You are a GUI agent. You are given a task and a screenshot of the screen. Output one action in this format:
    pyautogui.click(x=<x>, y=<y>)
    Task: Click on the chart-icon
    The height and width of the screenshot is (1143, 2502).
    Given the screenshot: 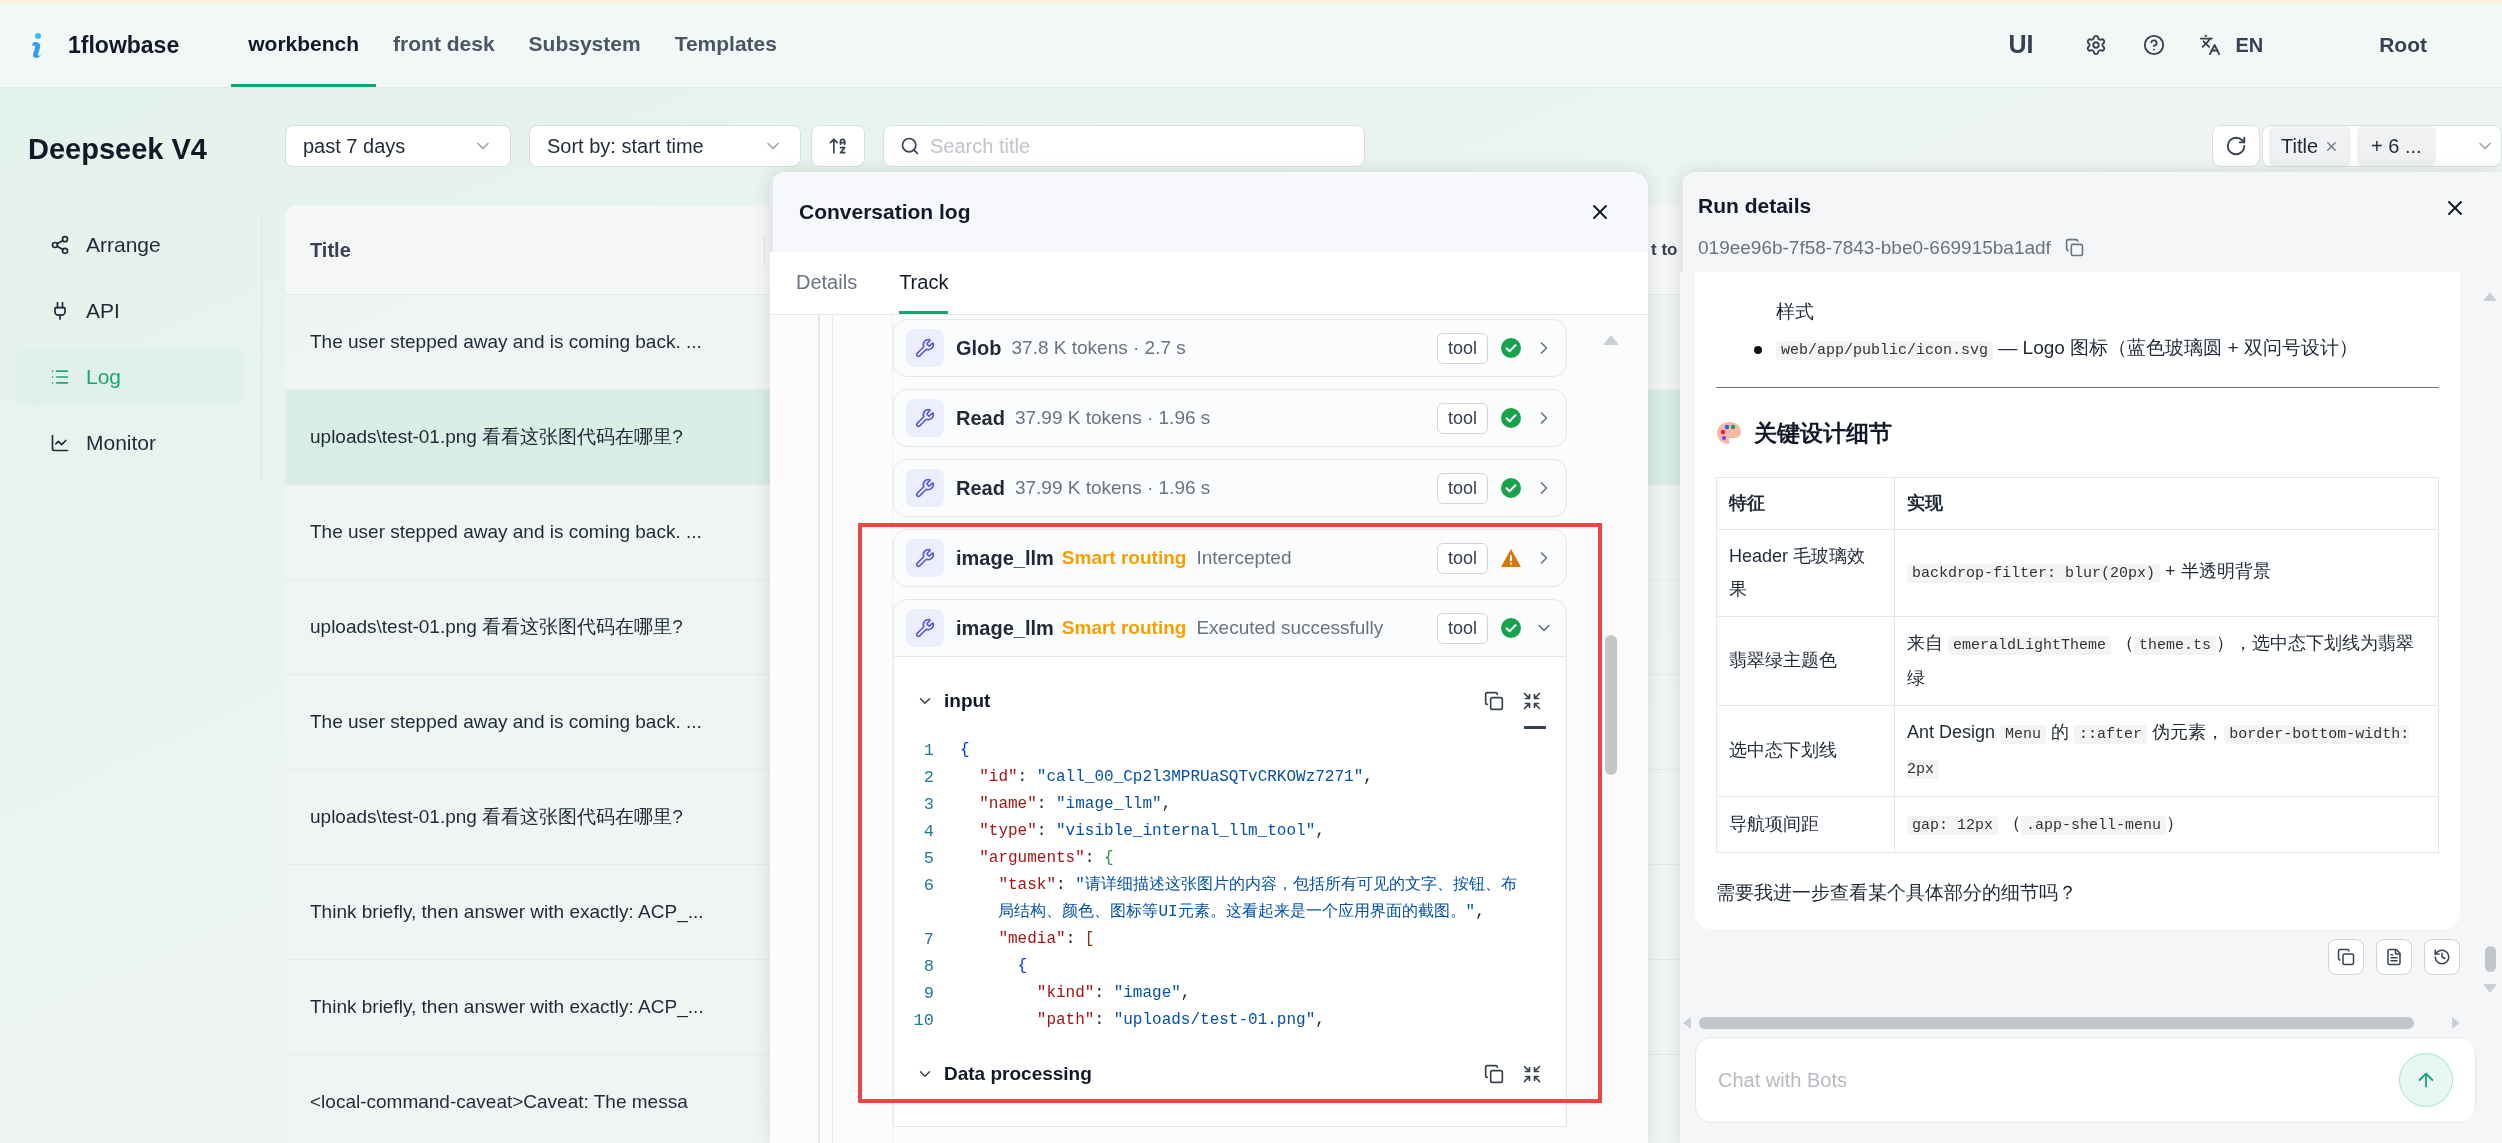 What is the action you would take?
    pyautogui.click(x=60, y=442)
    